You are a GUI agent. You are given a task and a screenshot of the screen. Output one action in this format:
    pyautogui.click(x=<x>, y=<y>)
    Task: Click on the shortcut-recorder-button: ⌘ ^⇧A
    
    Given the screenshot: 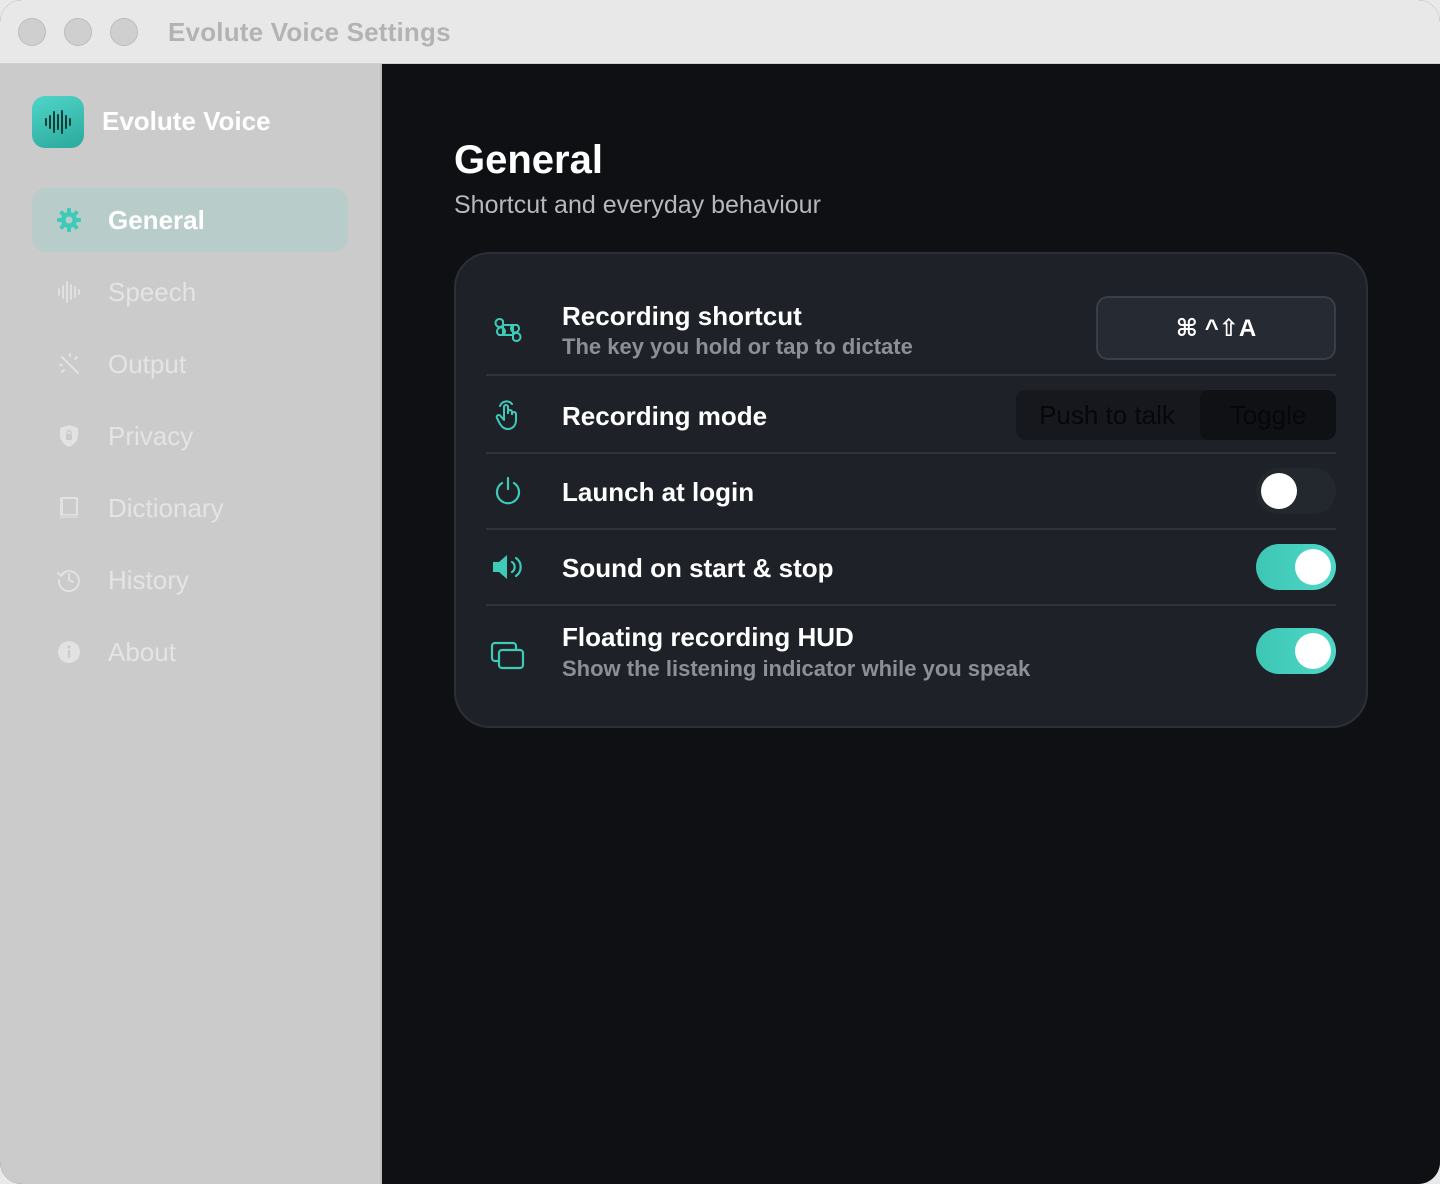 What is the action you would take?
    pyautogui.click(x=1216, y=328)
    